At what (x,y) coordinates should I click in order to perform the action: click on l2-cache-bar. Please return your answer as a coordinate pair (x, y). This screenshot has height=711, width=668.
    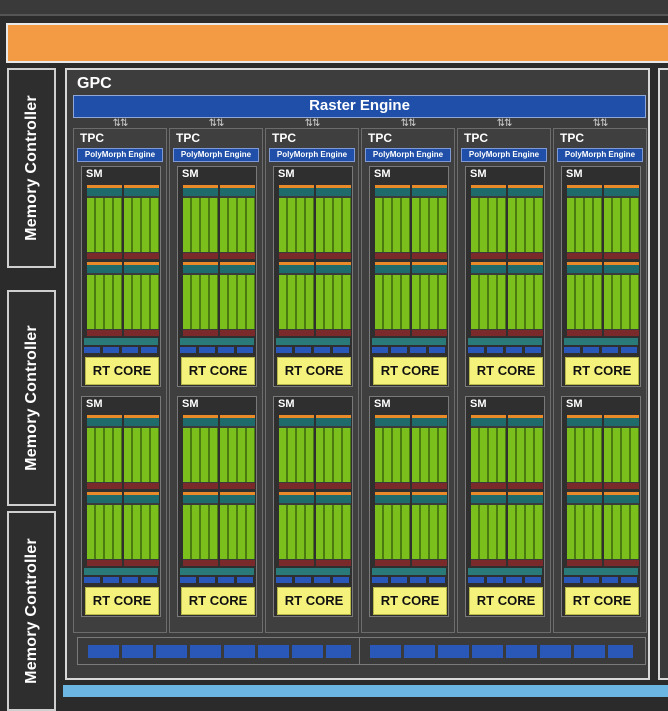
    Looking at the image, I should click on (365, 691).